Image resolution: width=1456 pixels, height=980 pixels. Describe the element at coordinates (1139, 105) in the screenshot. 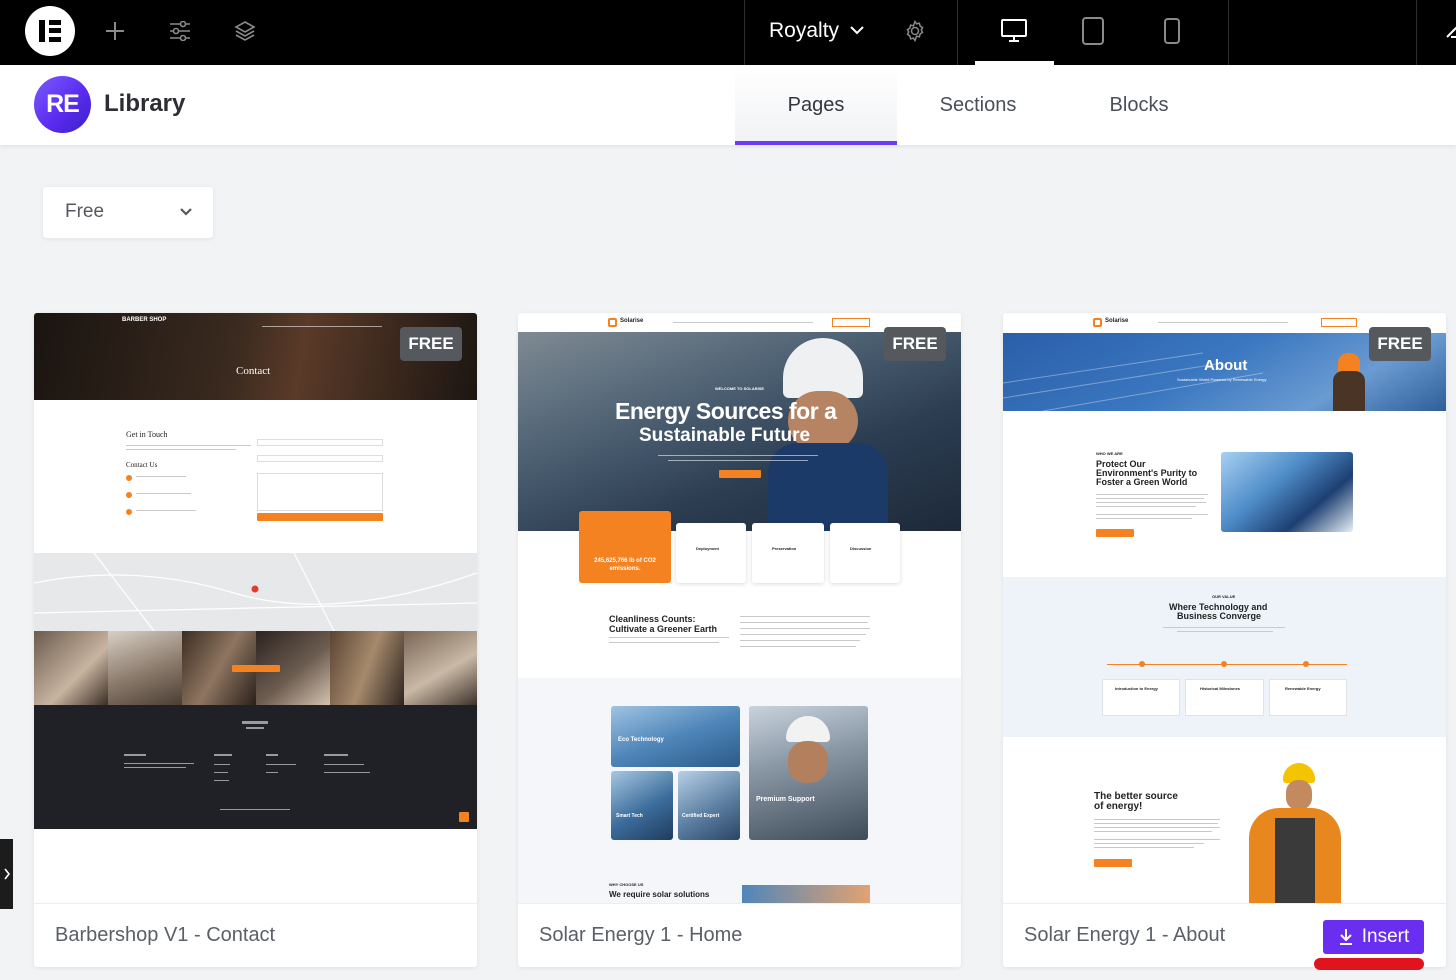

I see `tab-blocks: Blocks` at that location.